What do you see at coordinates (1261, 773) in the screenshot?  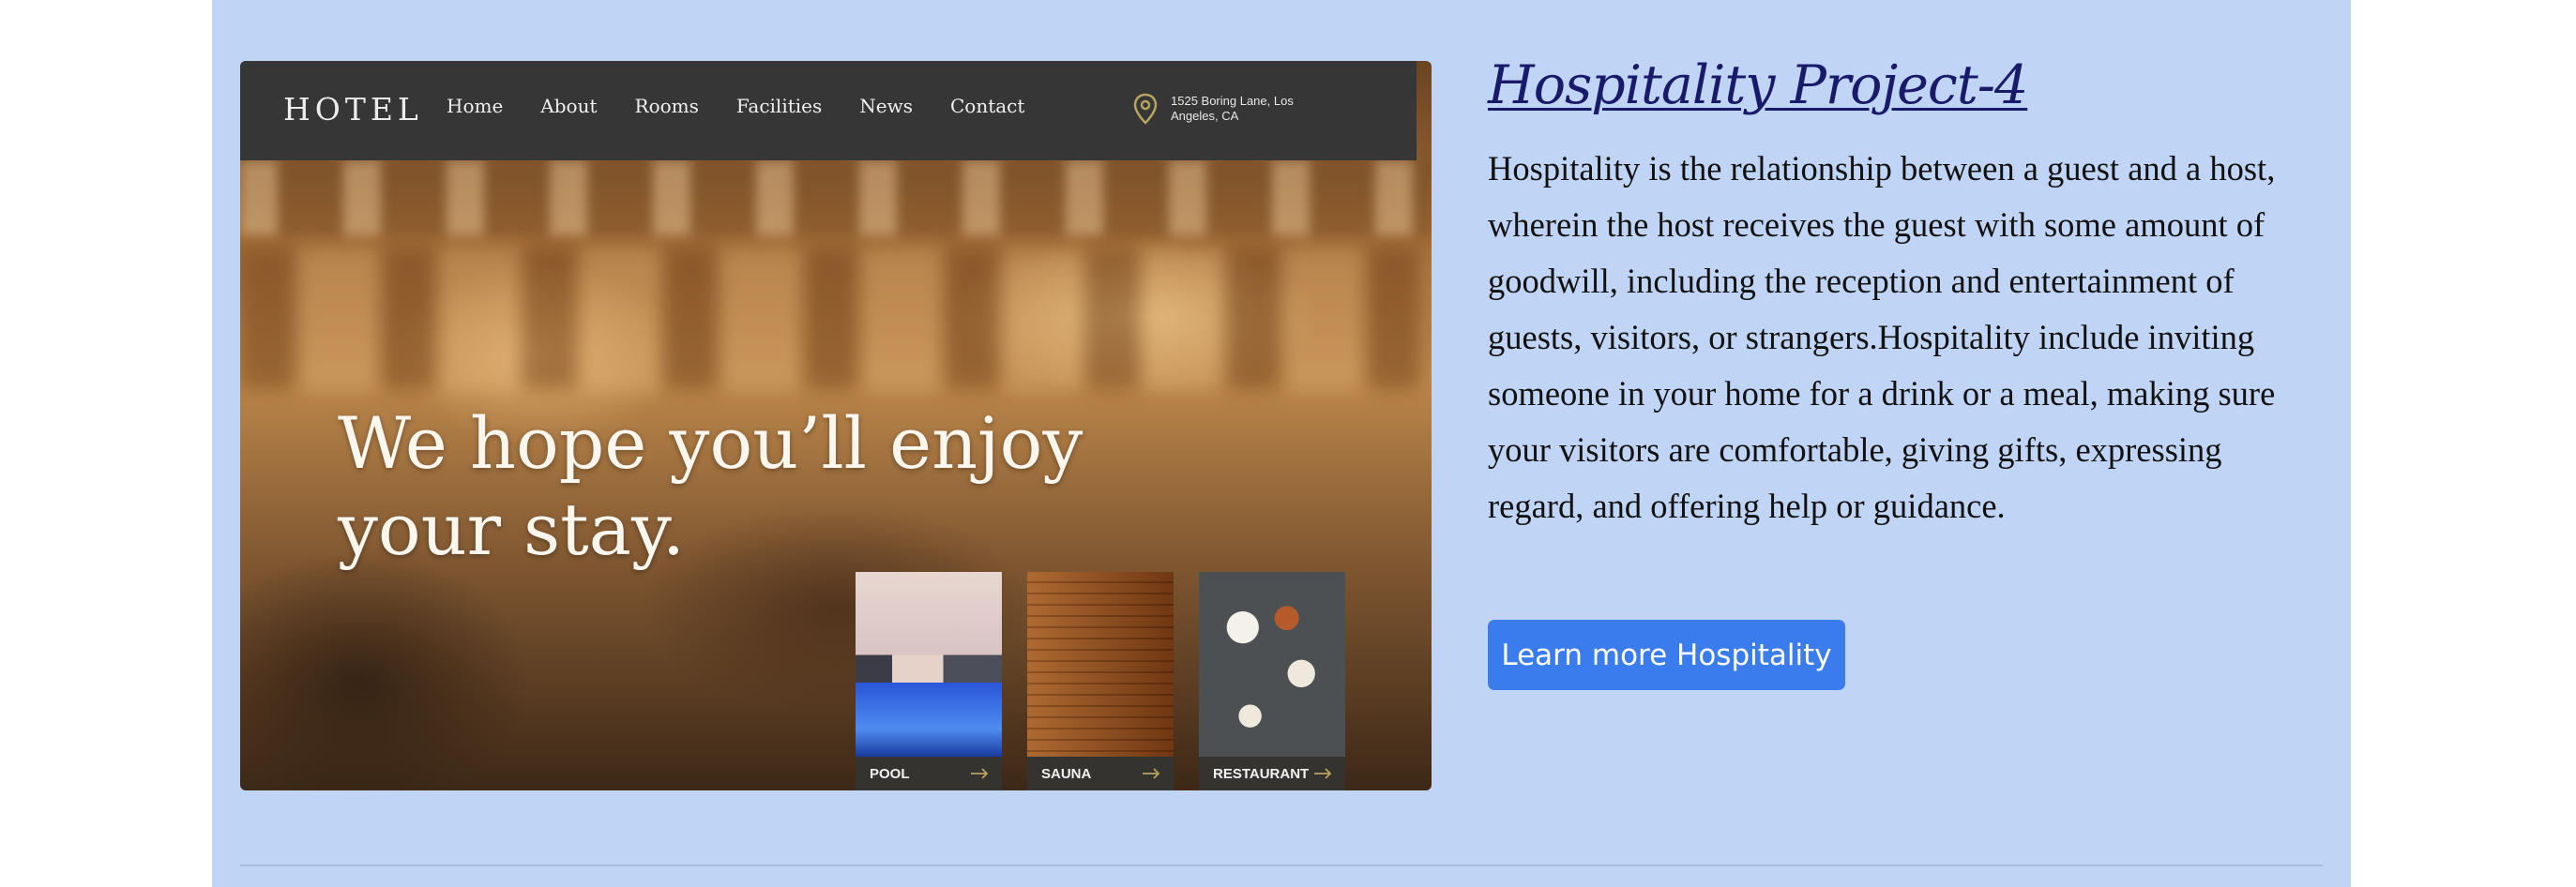 I see `preview-card-label: RESTAURANT` at bounding box center [1261, 773].